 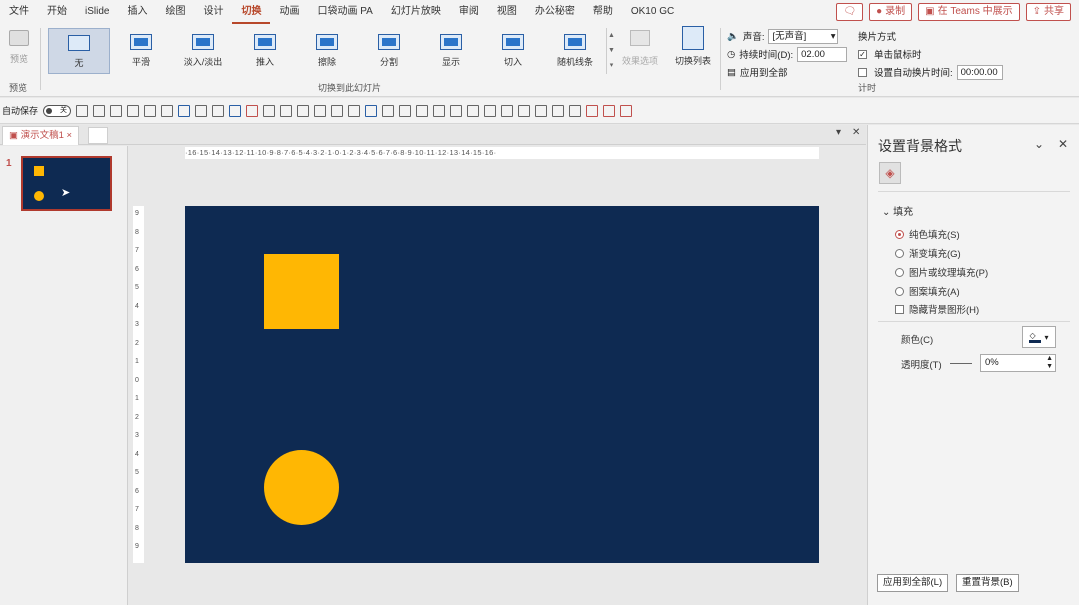 What do you see at coordinates (301, 487) in the screenshot?
I see `orange-circle-shape` at bounding box center [301, 487].